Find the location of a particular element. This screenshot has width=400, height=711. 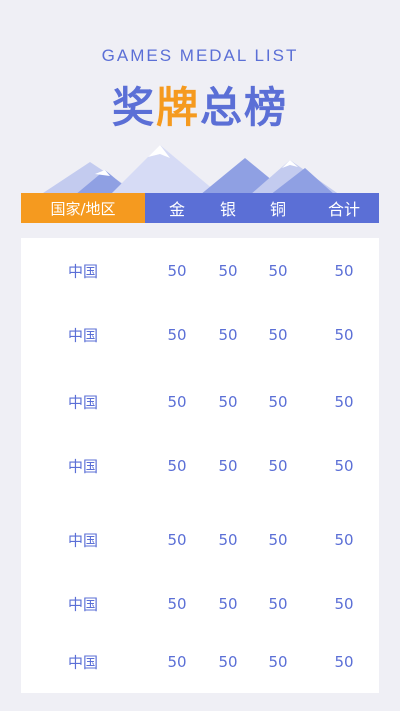

title-part-3: 总榜 is located at coordinates (244, 107).